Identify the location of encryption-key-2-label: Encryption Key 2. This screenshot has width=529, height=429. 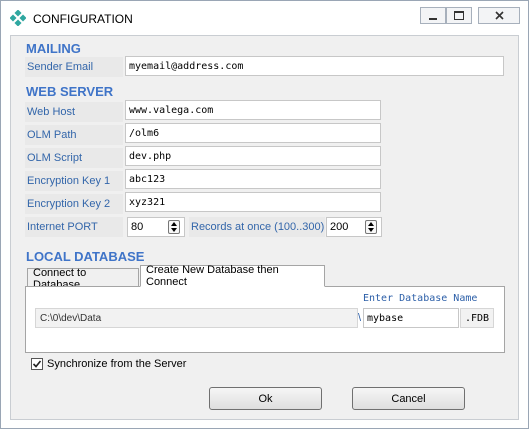
(74, 204).